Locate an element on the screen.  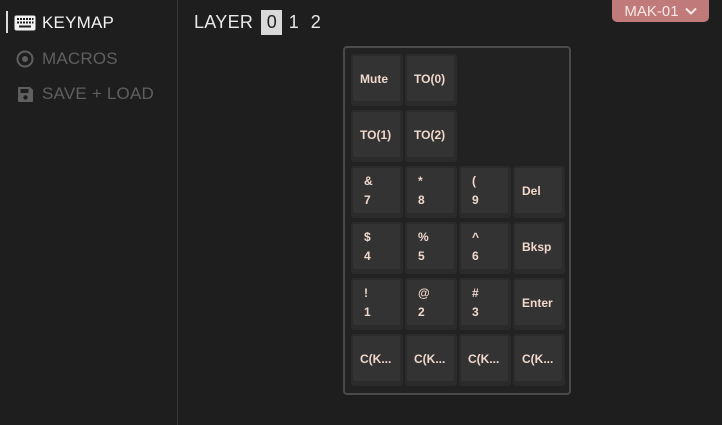
key-face: Del is located at coordinates (538, 190).